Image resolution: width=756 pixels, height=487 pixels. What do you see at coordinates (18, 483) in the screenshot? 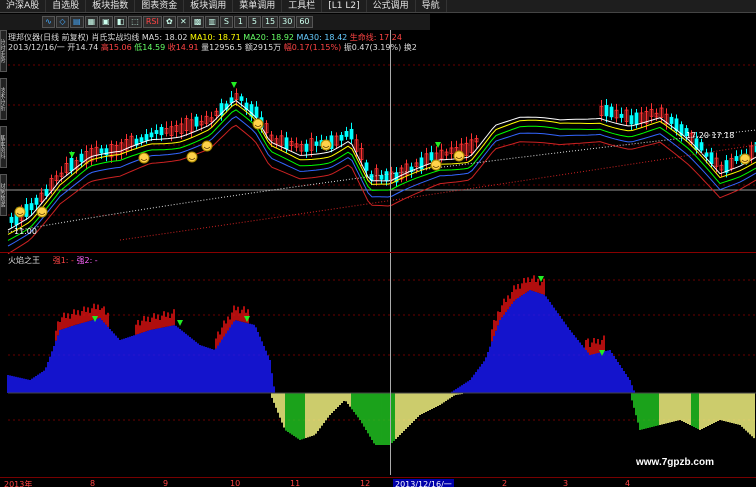
I see `time-axis-label: 2013年` at bounding box center [18, 483].